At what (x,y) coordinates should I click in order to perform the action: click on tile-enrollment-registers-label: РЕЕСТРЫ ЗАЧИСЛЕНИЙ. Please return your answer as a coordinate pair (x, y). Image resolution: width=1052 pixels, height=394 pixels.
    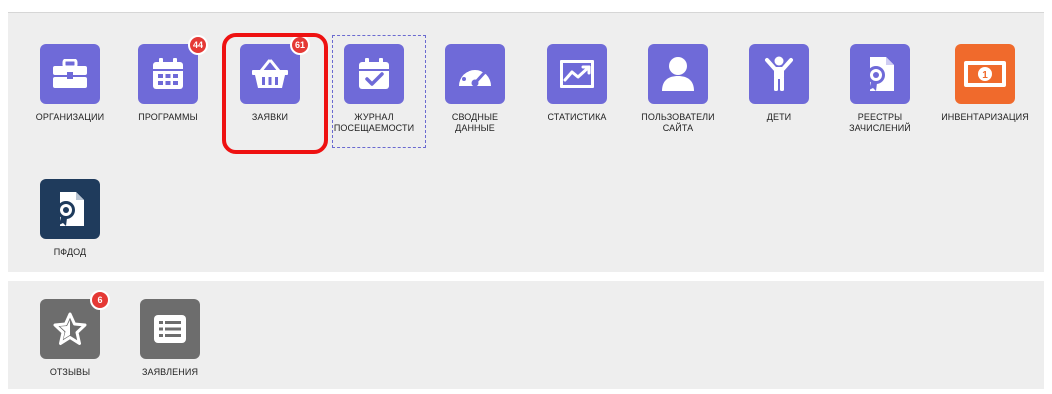
    Looking at the image, I should click on (880, 123).